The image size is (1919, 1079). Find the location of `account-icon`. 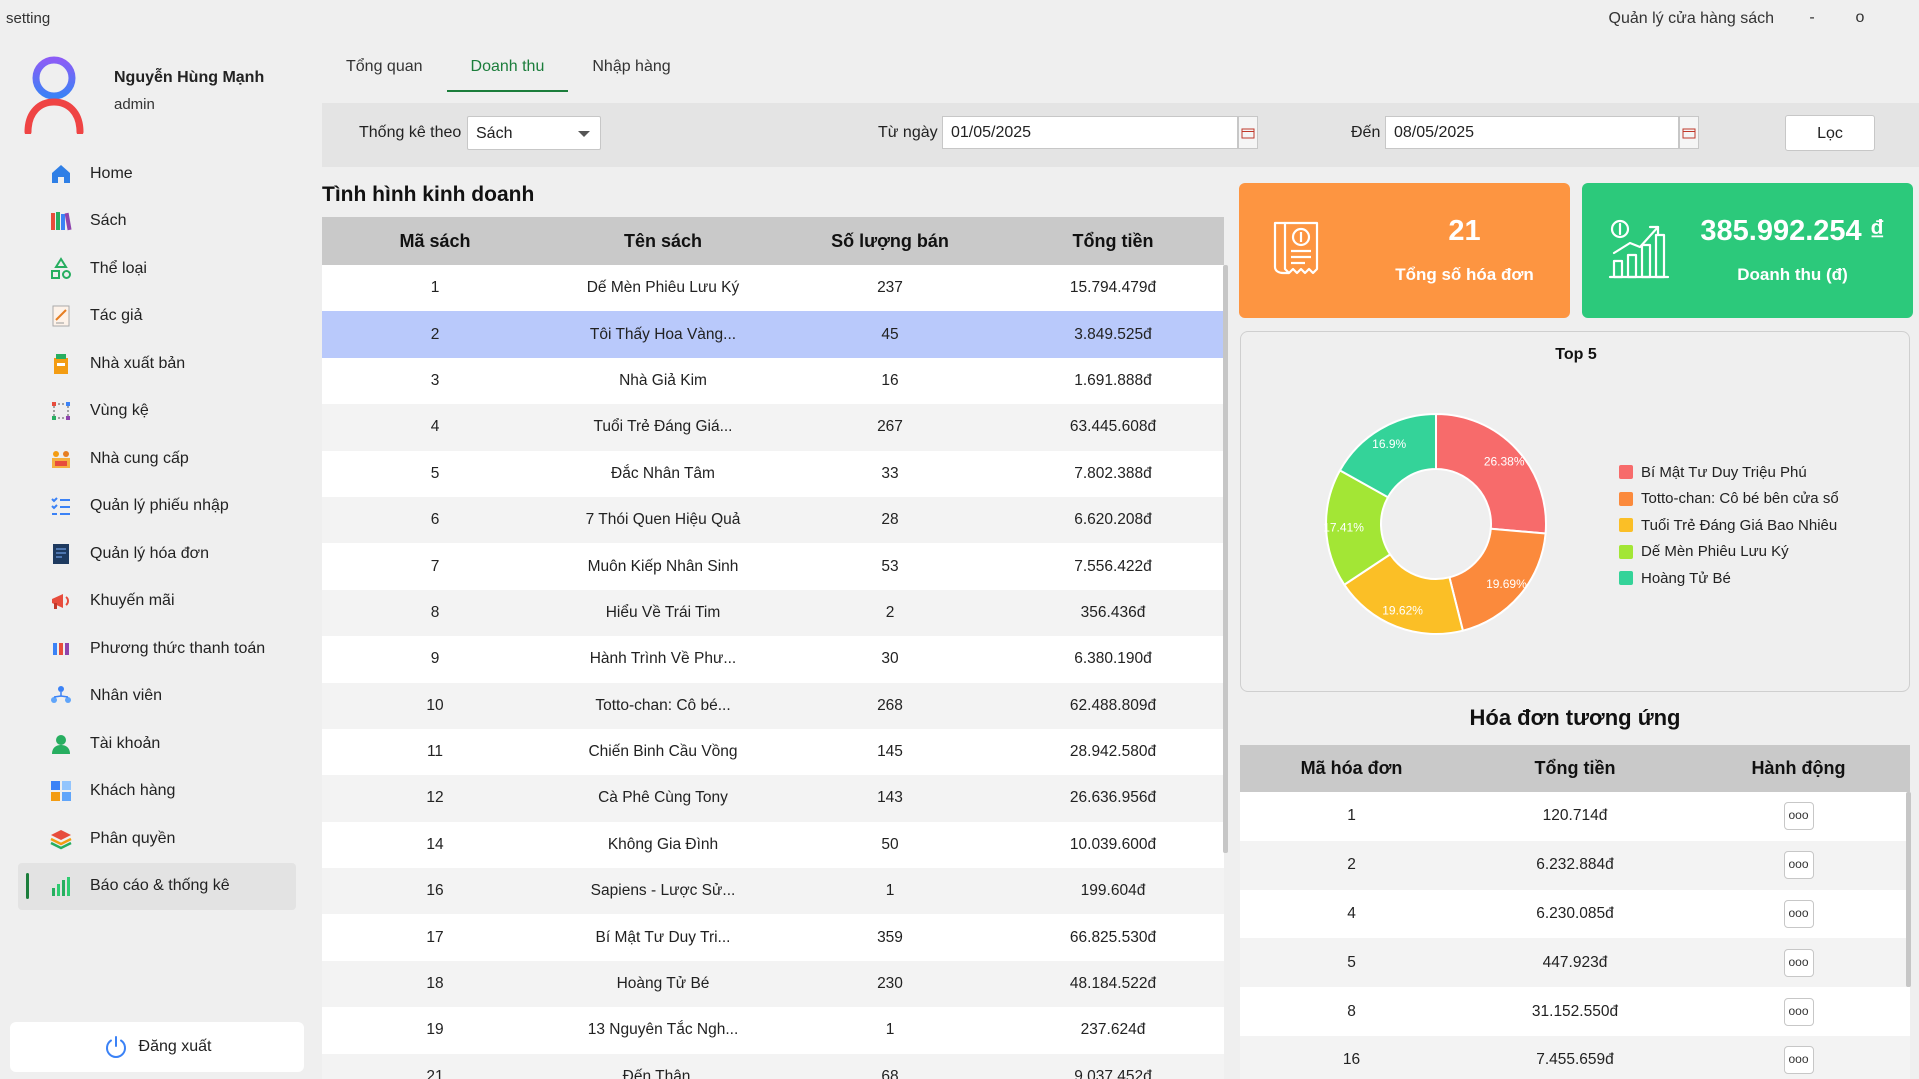

account-icon is located at coordinates (61, 744).